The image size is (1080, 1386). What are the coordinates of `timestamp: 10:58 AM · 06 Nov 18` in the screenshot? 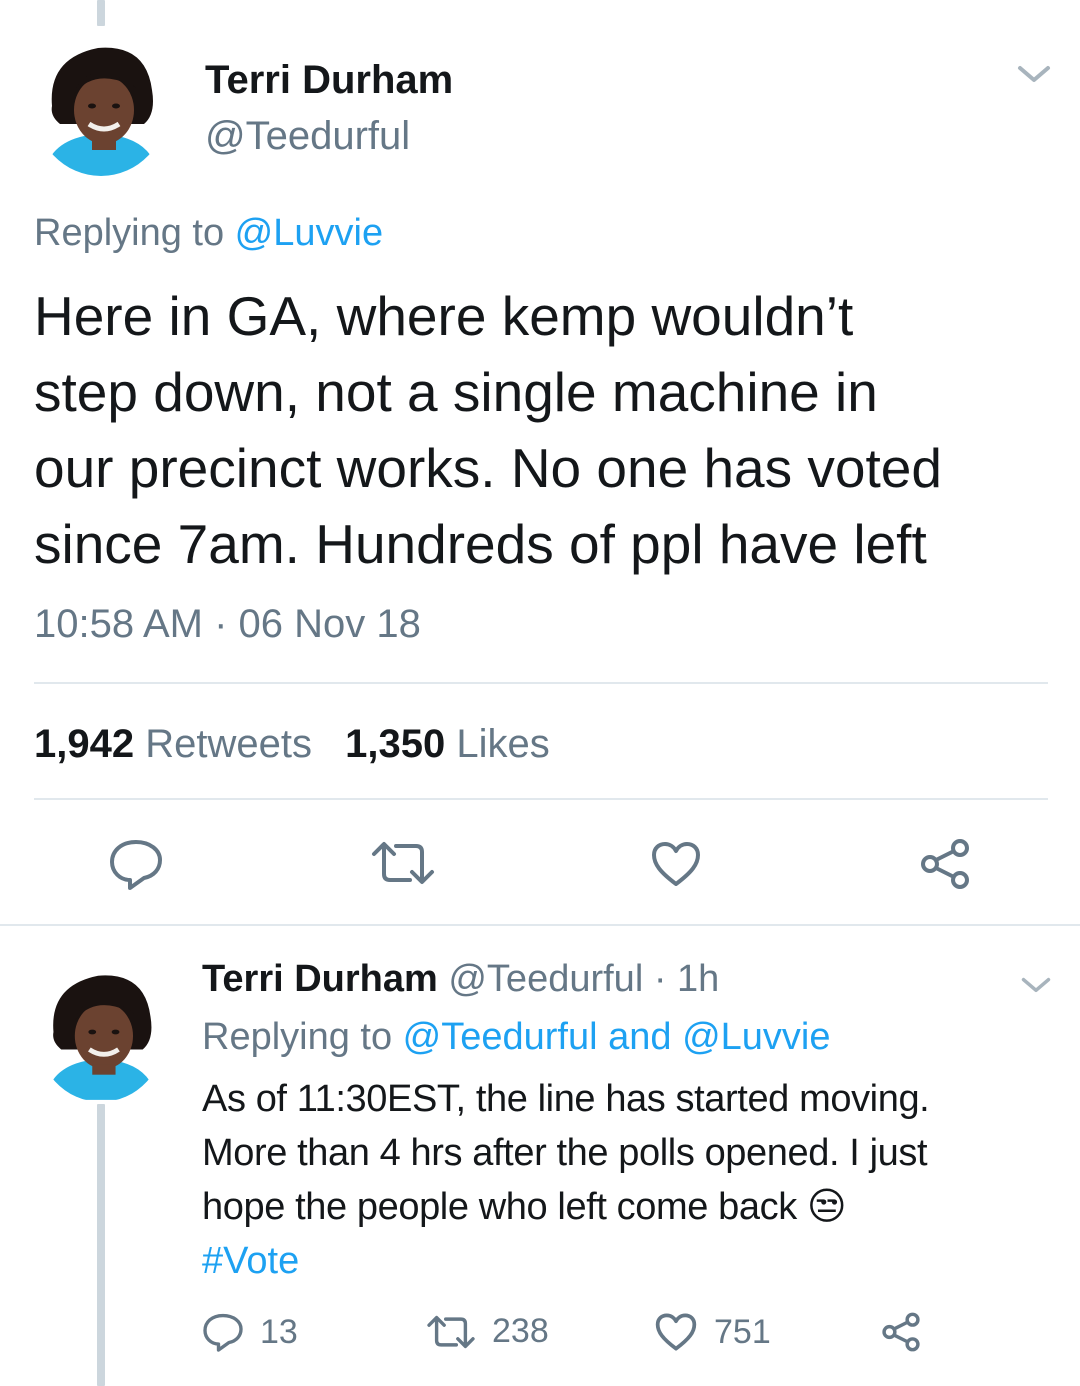 It's located at (227, 624).